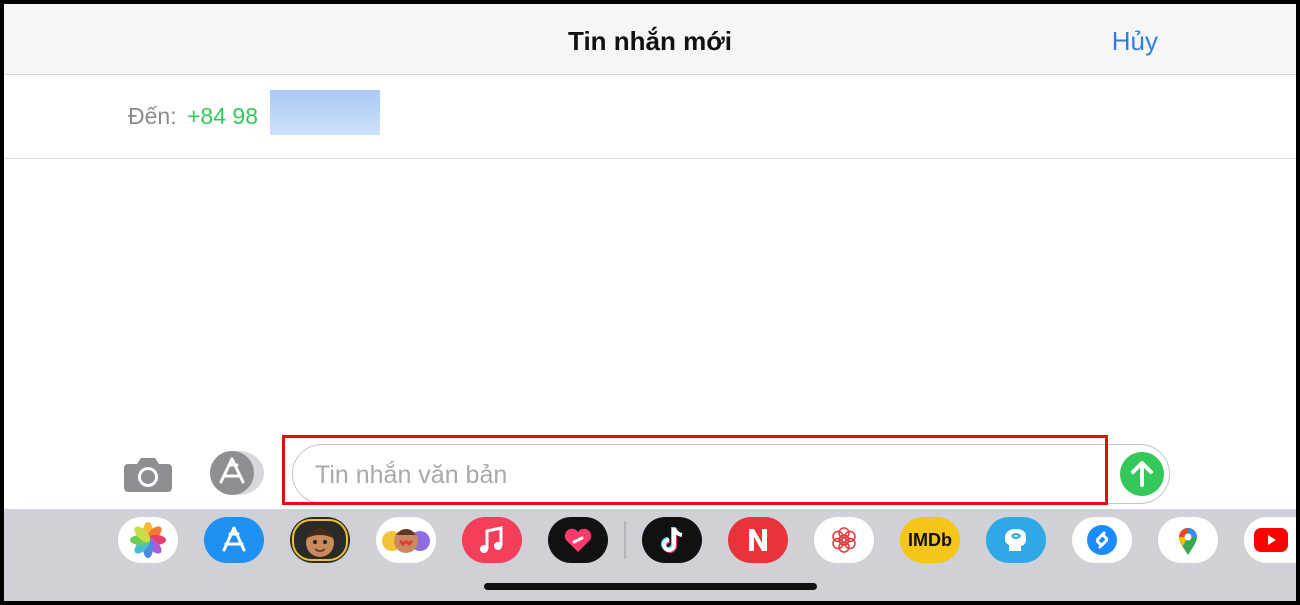 This screenshot has width=1300, height=605. I want to click on arrow-up-icon, so click(1142, 474).